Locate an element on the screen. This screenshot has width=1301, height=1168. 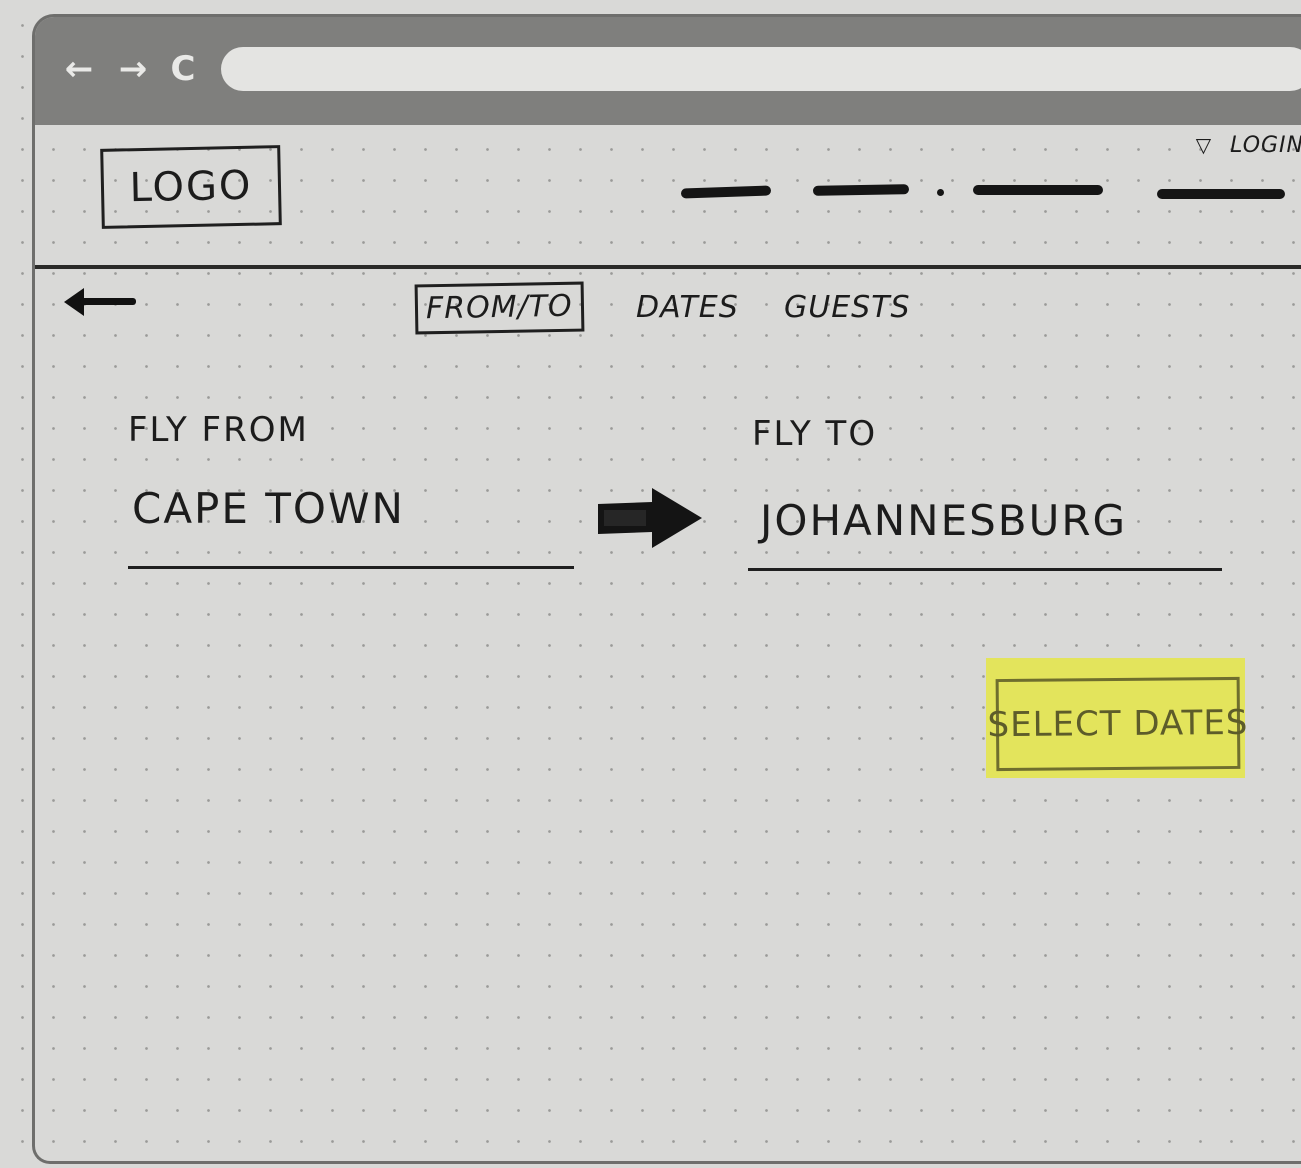
site-header: LOGO ▽ LOGIN is located at coordinates (668, 197).